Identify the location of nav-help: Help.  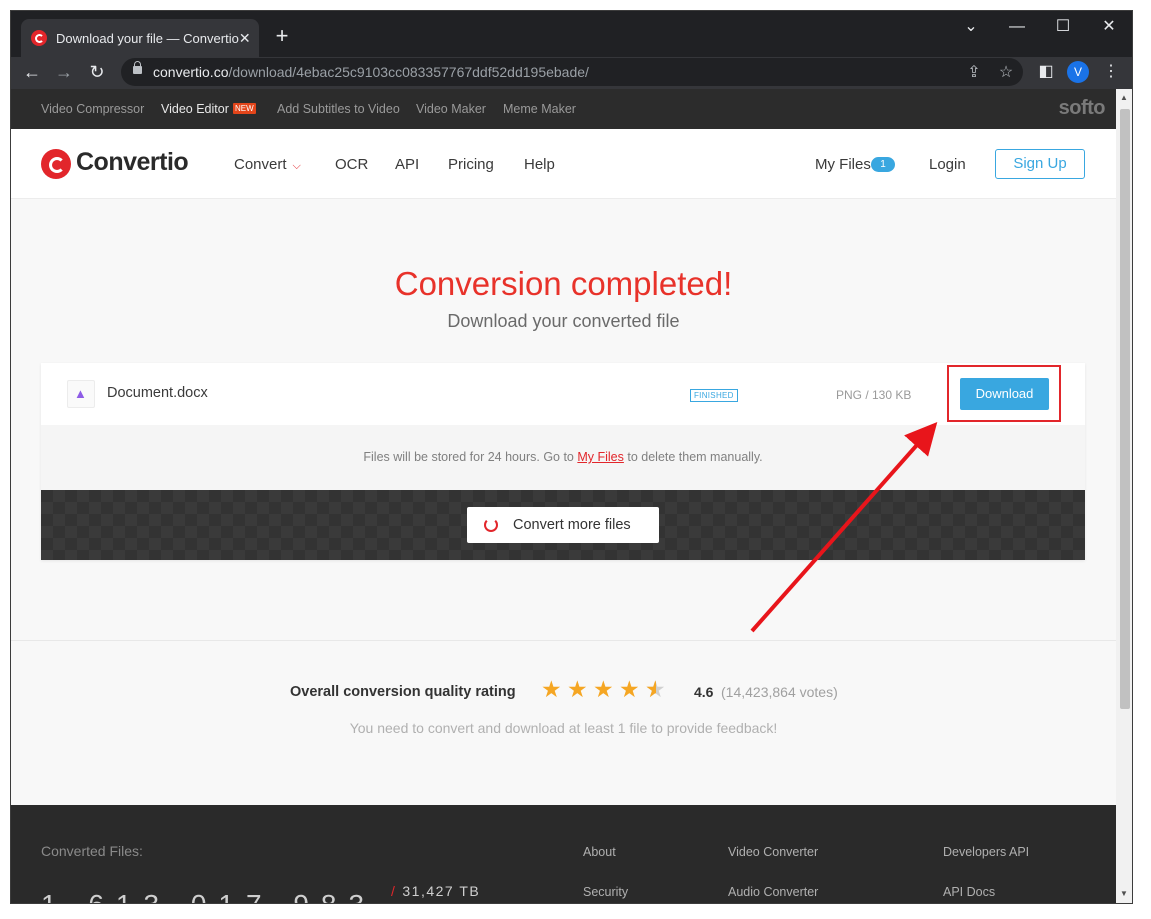
(539, 164).